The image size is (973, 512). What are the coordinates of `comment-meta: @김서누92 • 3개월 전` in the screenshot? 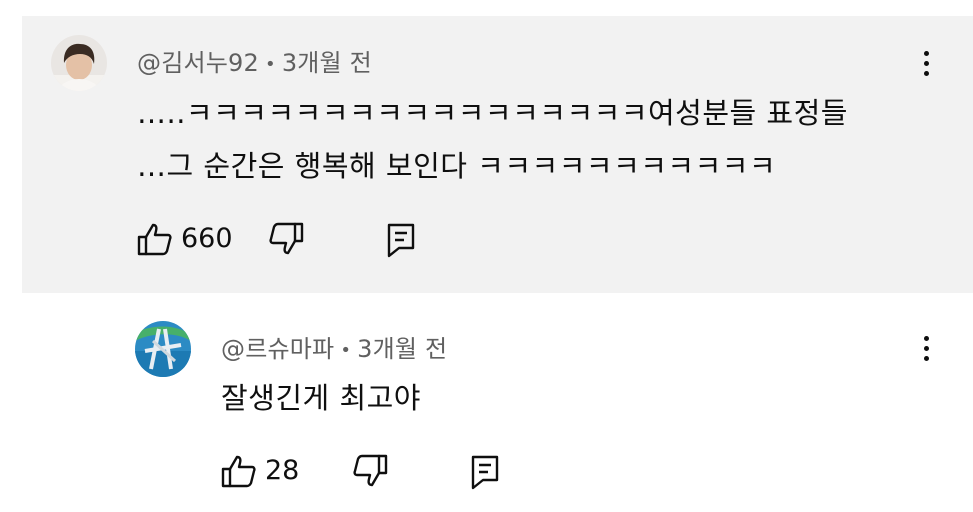 It's located at (254, 60).